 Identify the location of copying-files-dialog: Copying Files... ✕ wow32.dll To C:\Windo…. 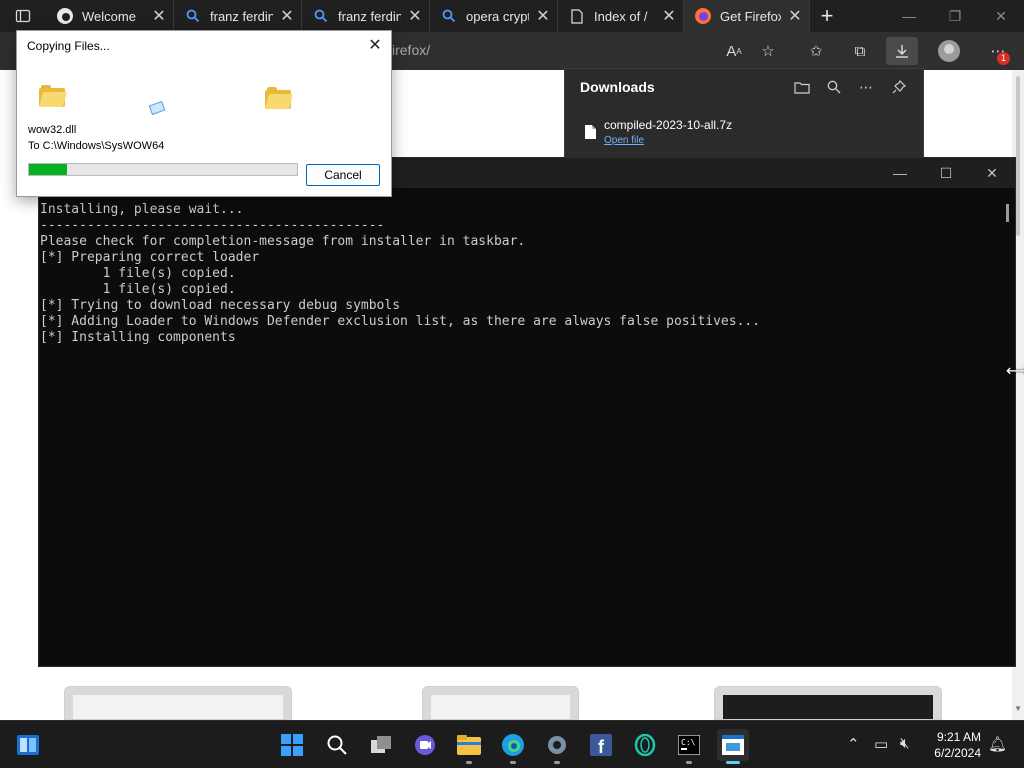
(204, 113).